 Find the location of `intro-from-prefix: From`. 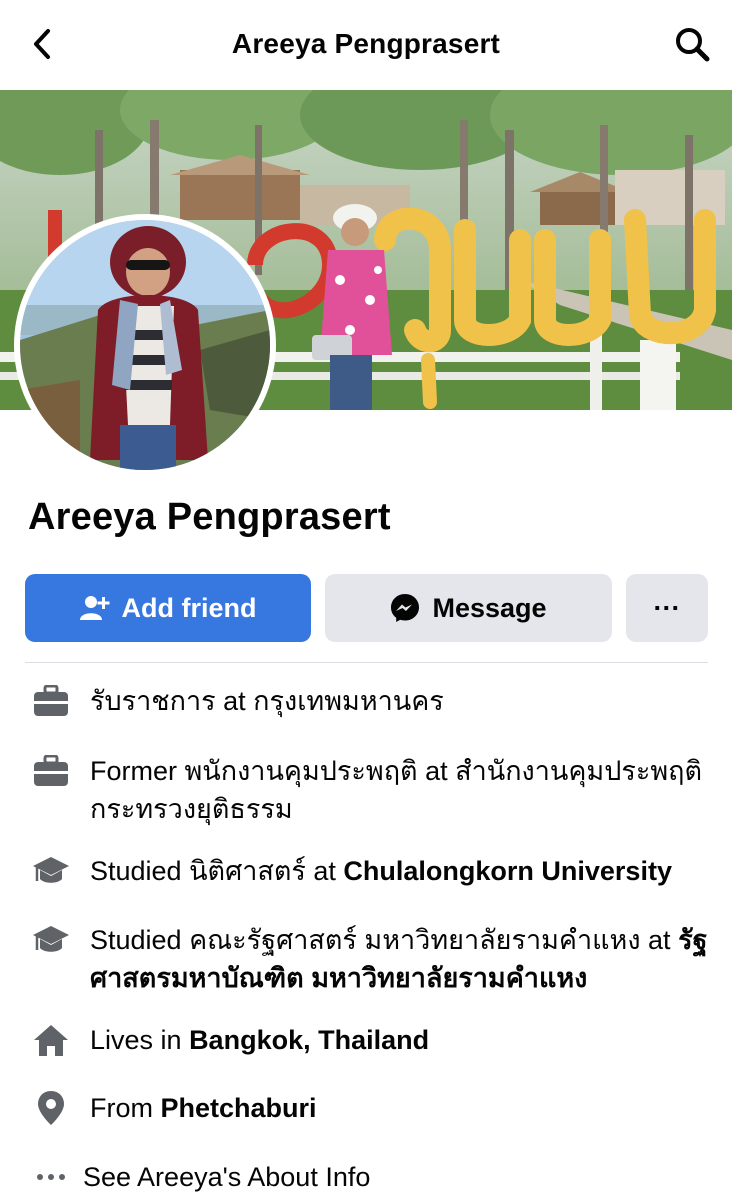

intro-from-prefix: From is located at coordinates (125, 1108).